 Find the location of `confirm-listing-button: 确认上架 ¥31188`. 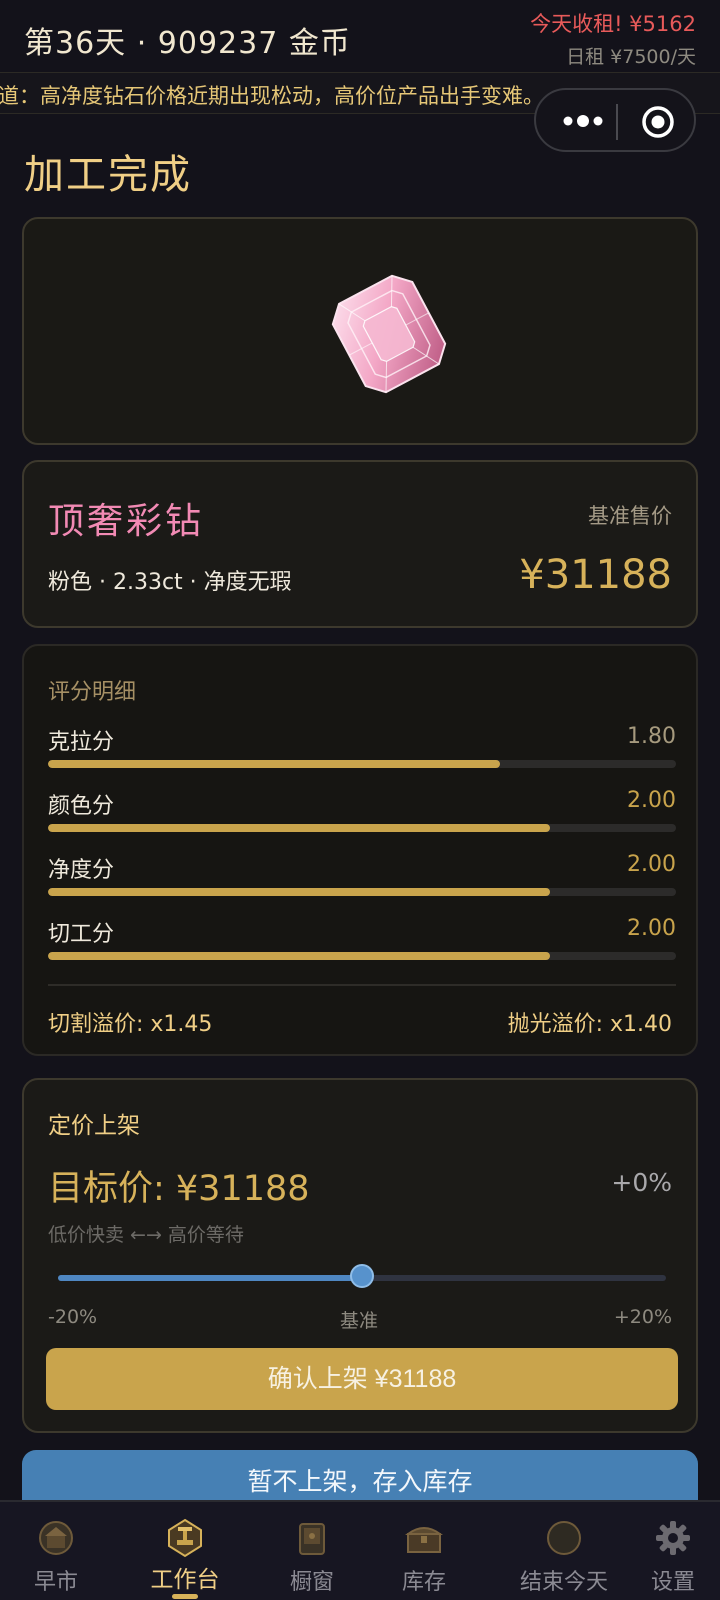

confirm-listing-button: 确认上架 ¥31188 is located at coordinates (362, 1379).